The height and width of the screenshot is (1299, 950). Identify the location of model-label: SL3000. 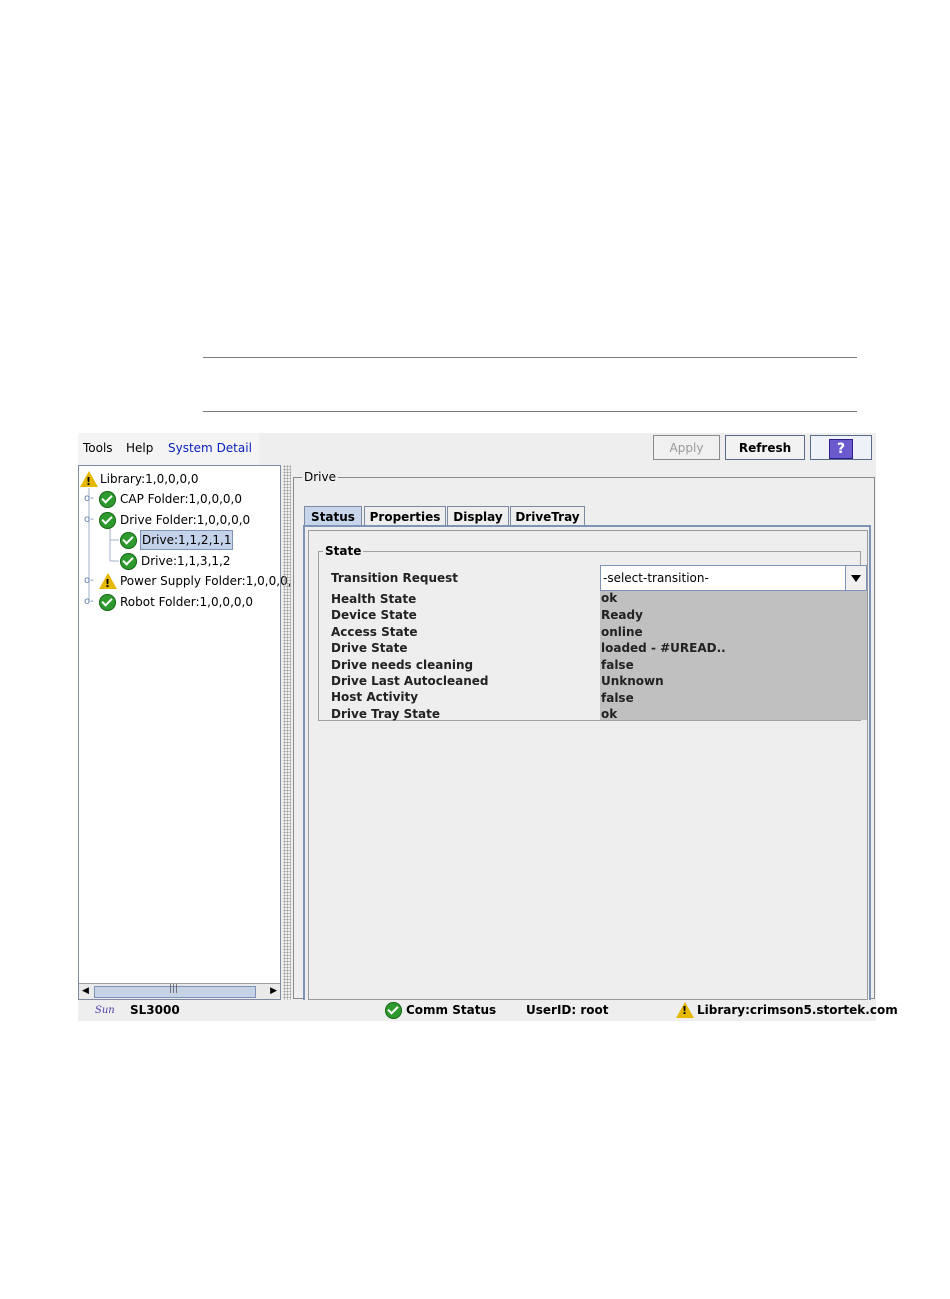
(155, 1010).